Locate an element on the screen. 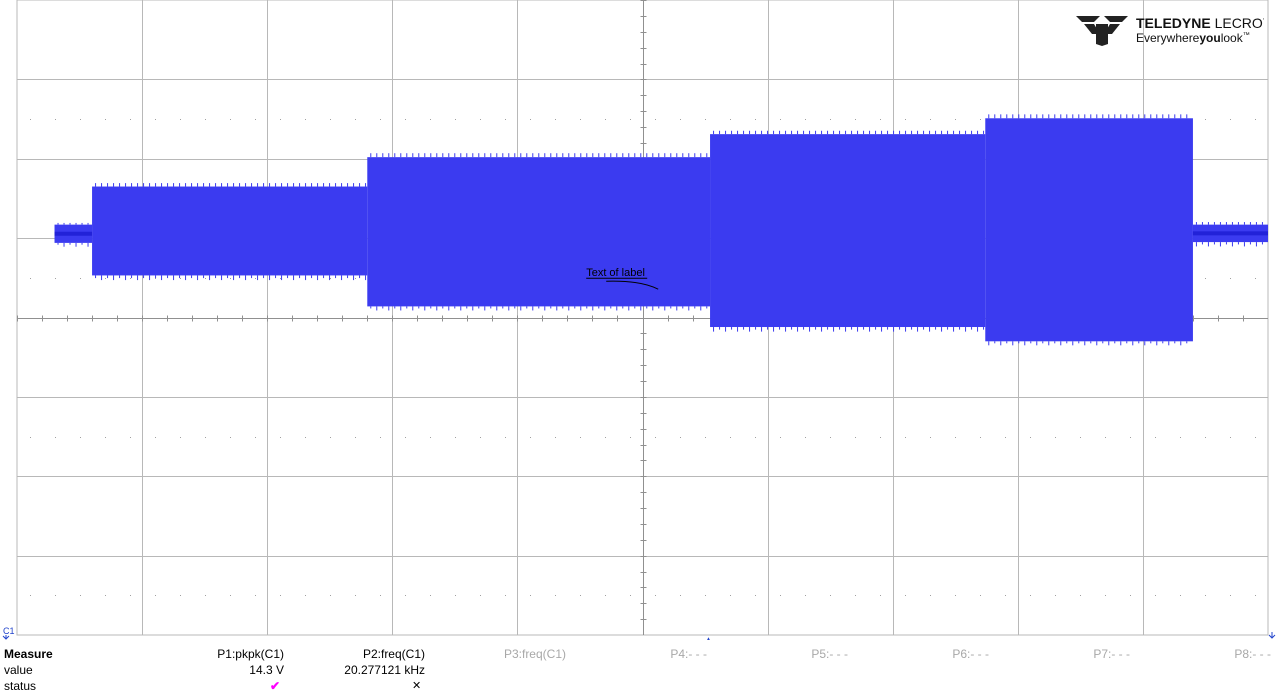 The image size is (1276, 694). param-p5-header: P5:- - - is located at coordinates (794, 654).